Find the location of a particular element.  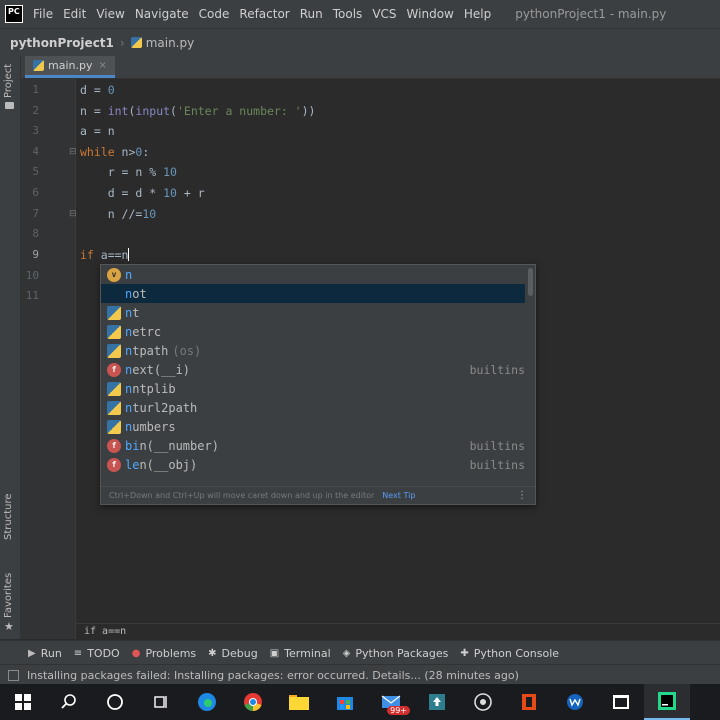

app-window-icon is located at coordinates (621, 702).